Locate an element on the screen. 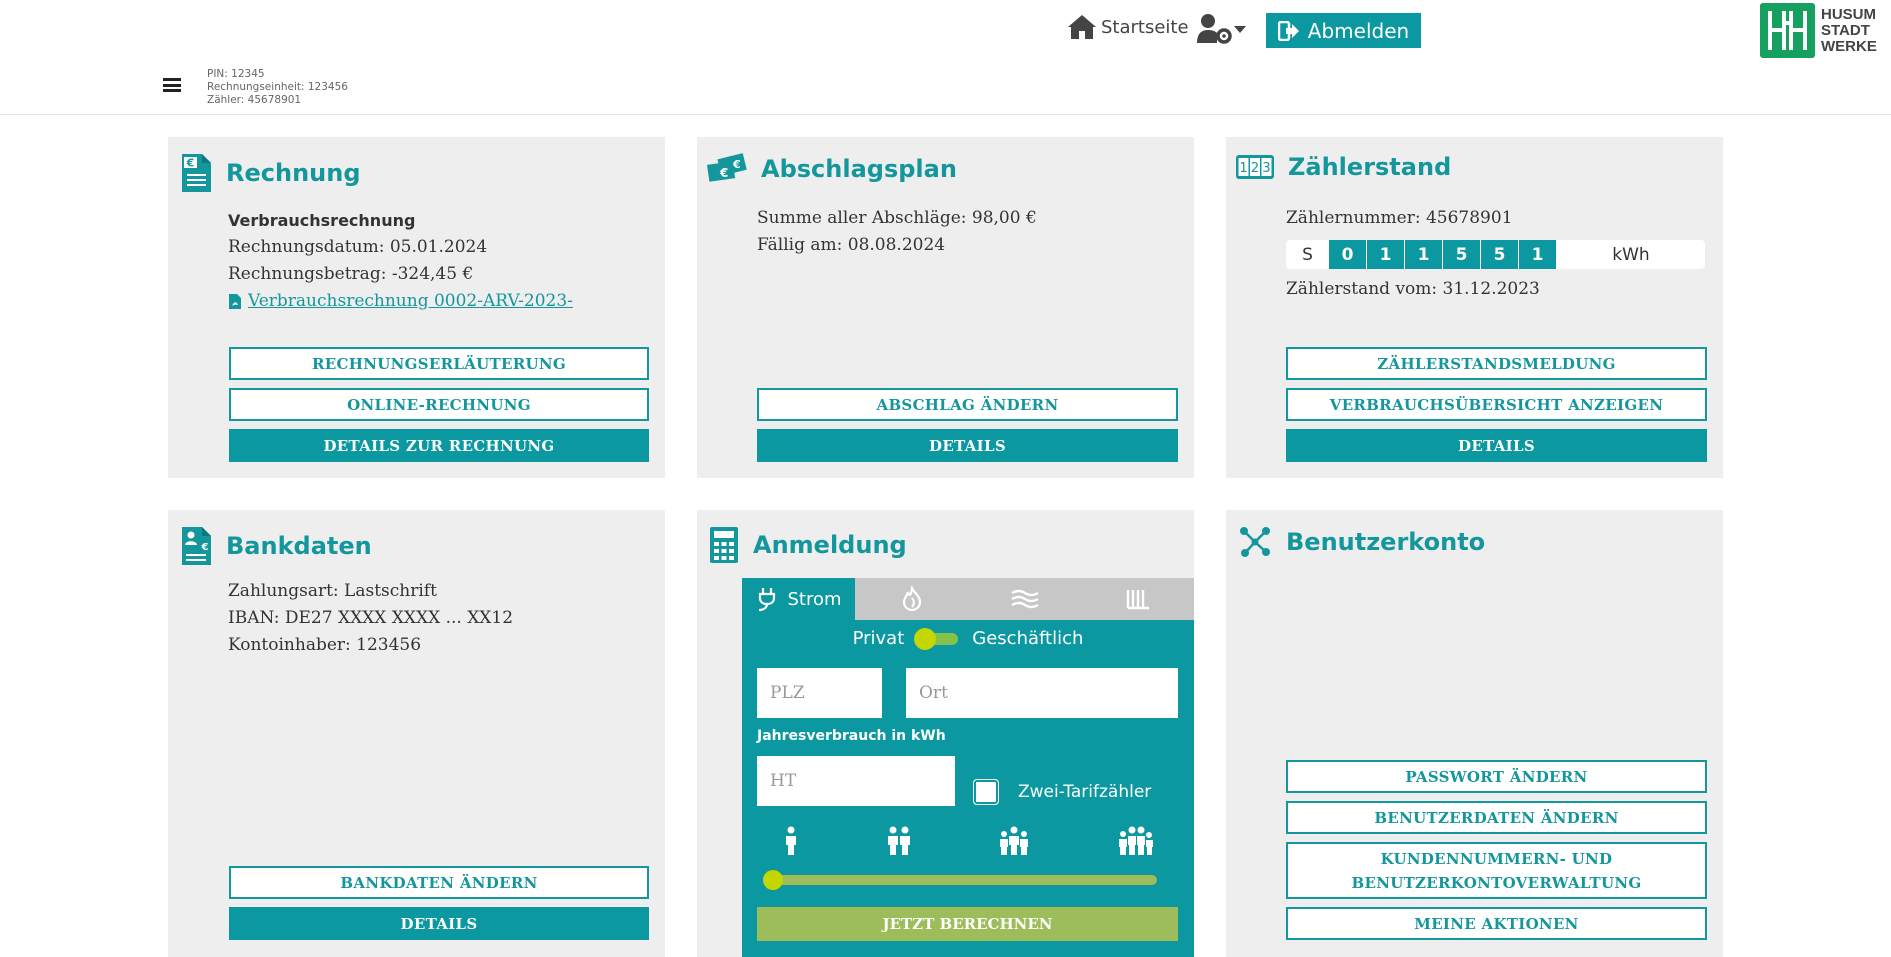  zaehlerstand-vom: Zählerstand vom: 31.12.2023 is located at coordinates (1413, 289).